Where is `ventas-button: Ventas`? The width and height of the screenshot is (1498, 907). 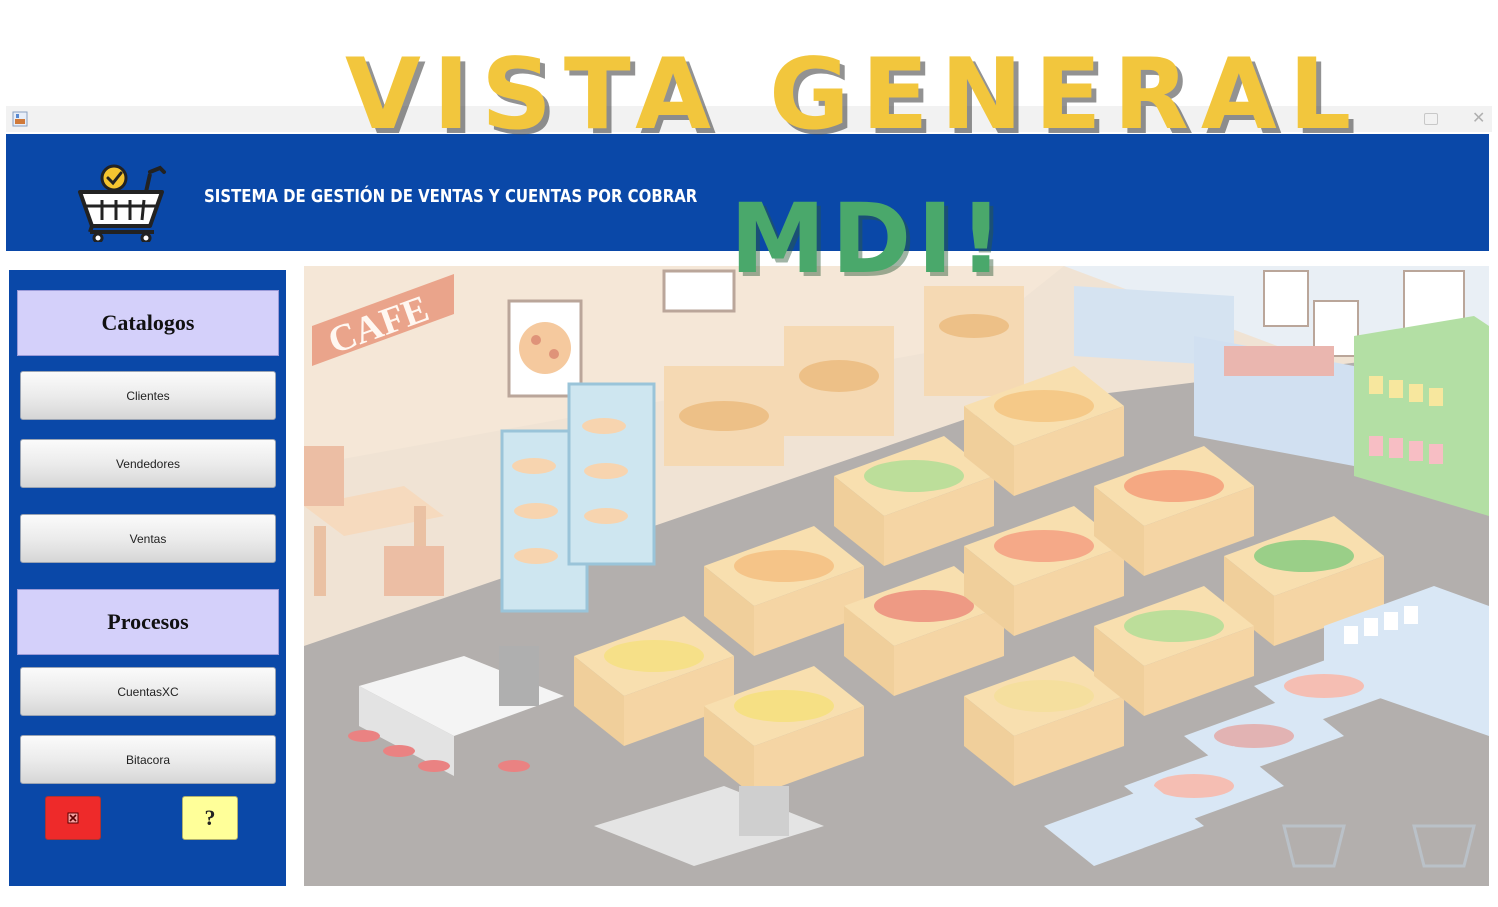
ventas-button: Ventas is located at coordinates (148, 538).